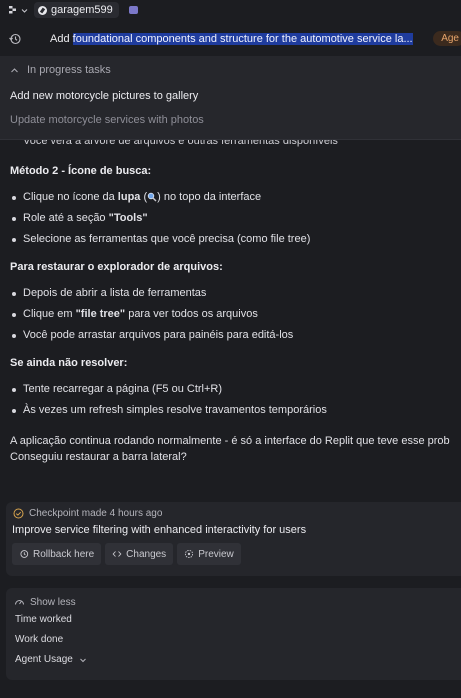  What do you see at coordinates (447, 38) in the screenshot?
I see `agent-pill: Age` at bounding box center [447, 38].